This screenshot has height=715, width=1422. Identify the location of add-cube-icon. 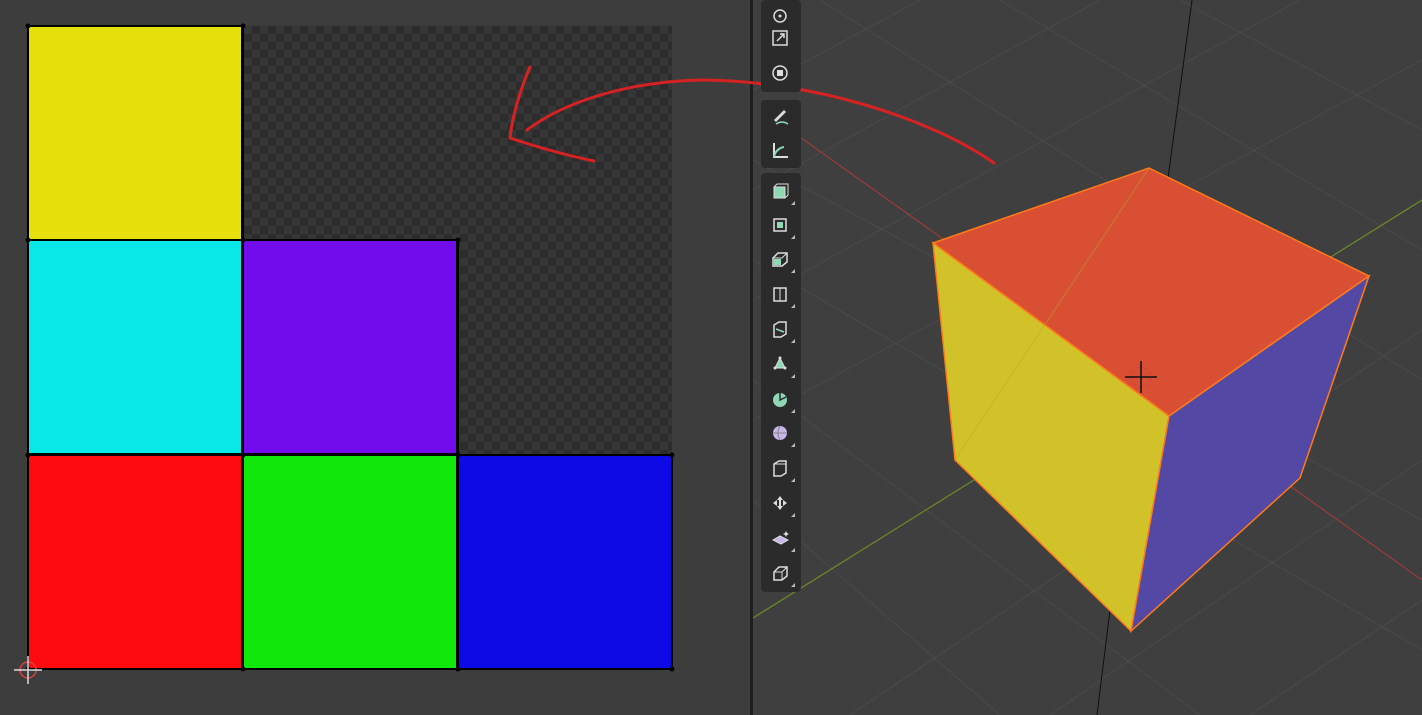
(781, 191).